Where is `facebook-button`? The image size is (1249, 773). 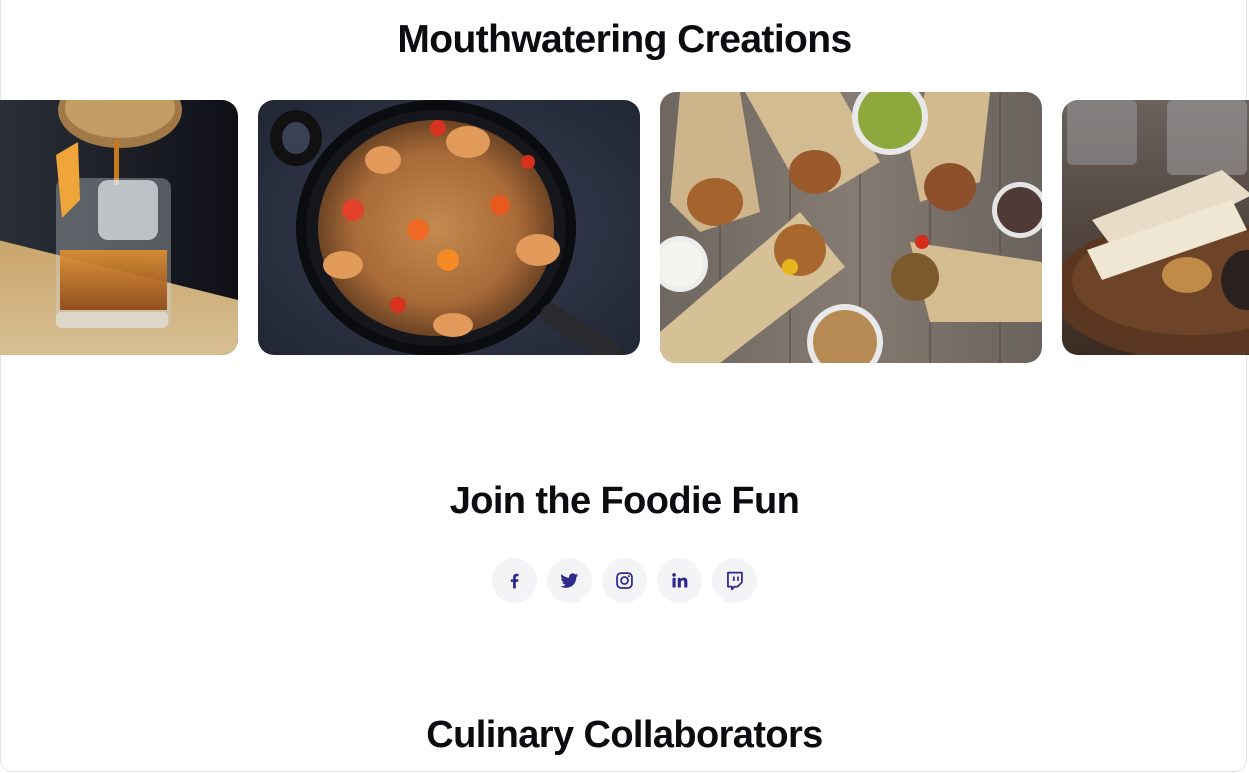
facebook-button is located at coordinates (514, 580).